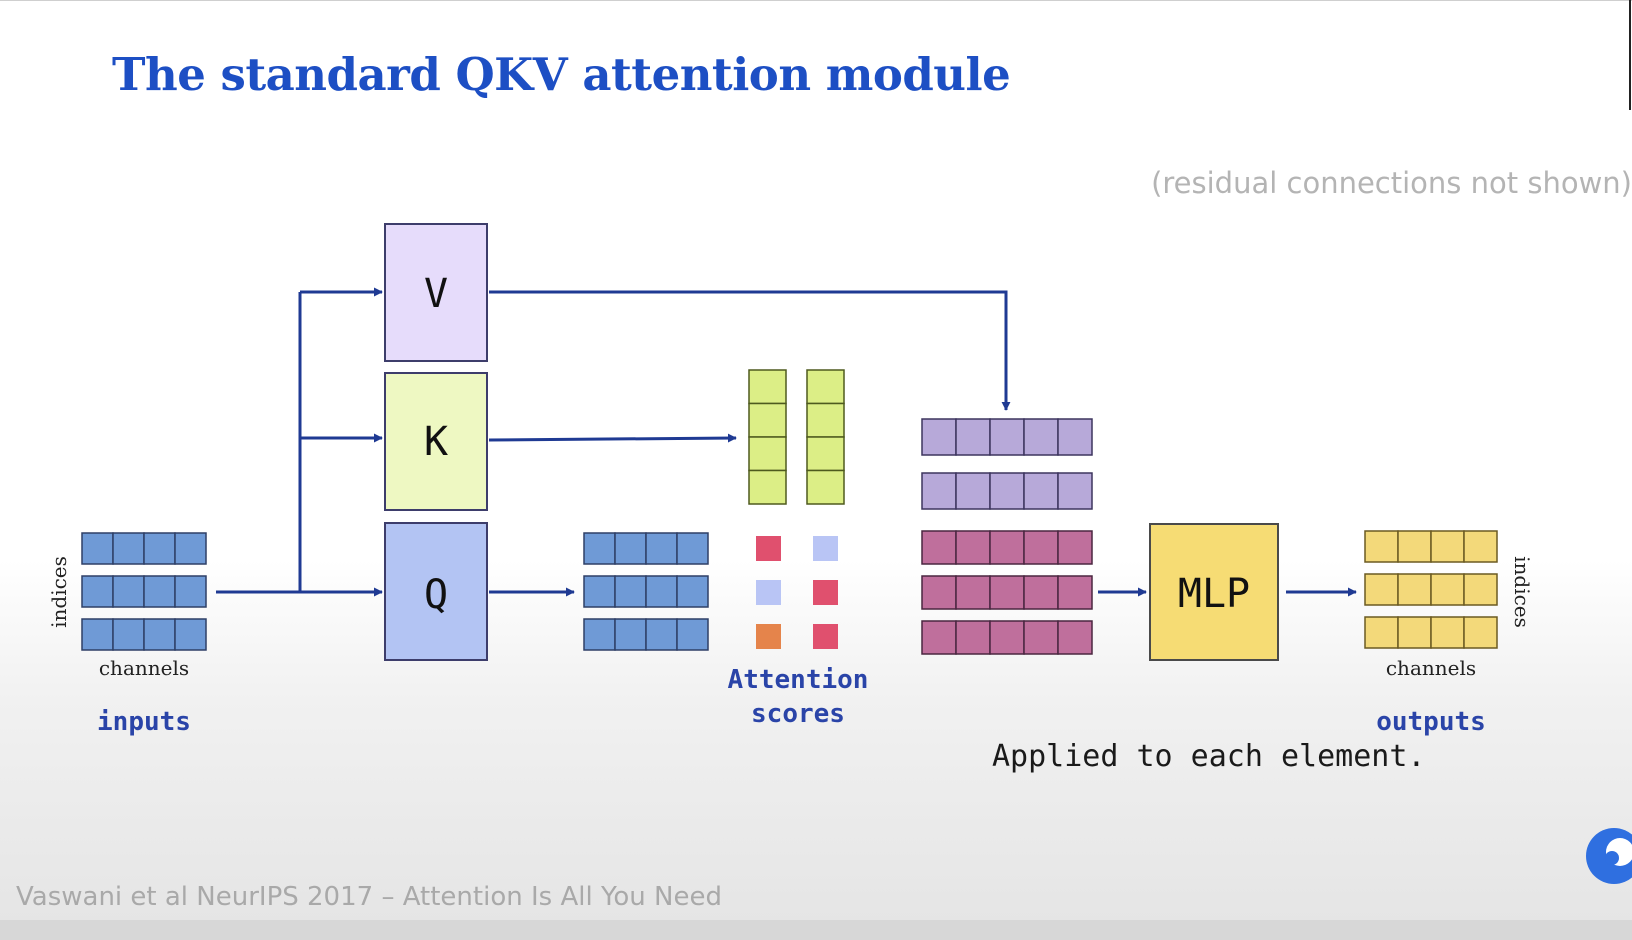 The width and height of the screenshot is (1632, 940). Describe the element at coordinates (144, 668) in the screenshot. I see `inputs-channels-label: channels` at that location.